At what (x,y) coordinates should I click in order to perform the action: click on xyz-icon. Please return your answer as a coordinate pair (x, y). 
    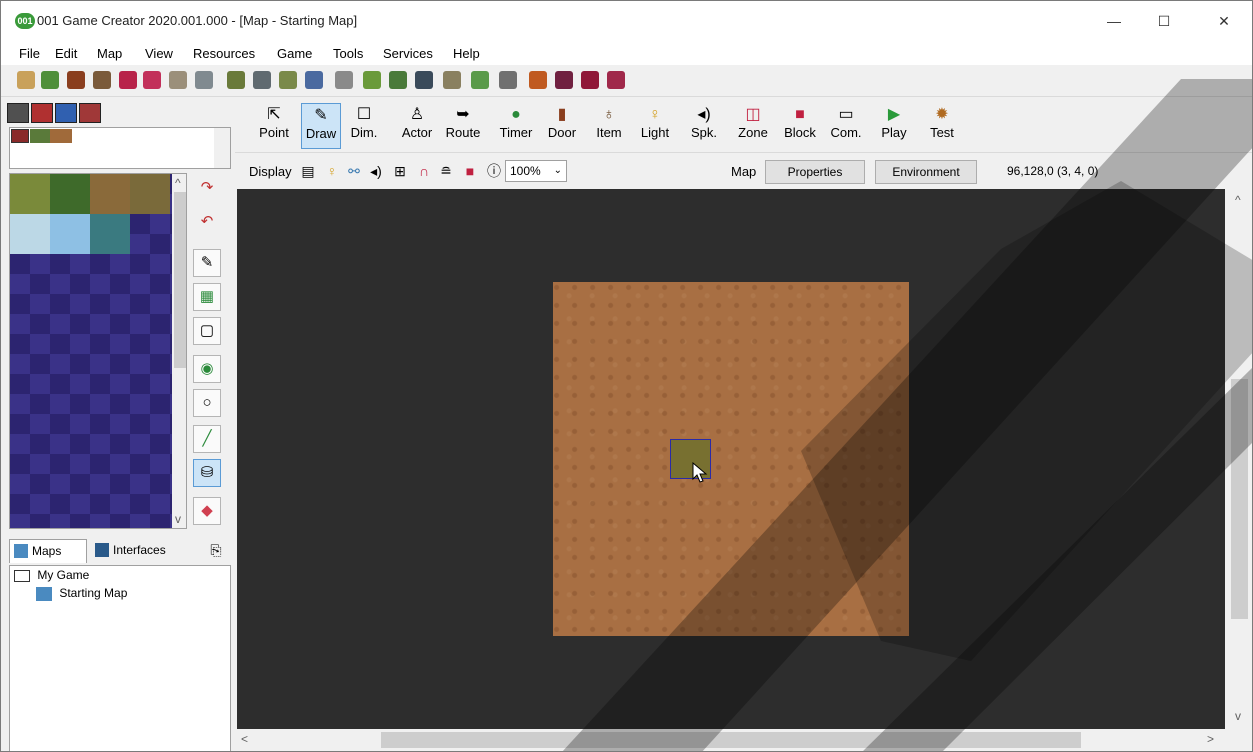
    Looking at the image, I should click on (344, 80).